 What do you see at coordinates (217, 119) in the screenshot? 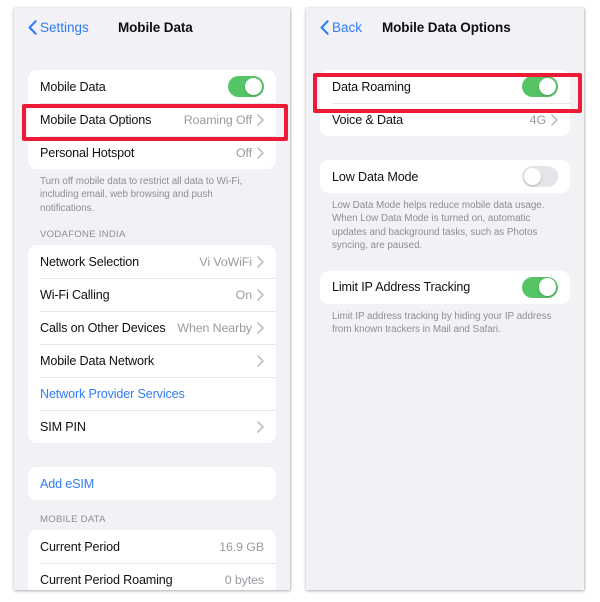
I see `row-value: Roaming Off` at bounding box center [217, 119].